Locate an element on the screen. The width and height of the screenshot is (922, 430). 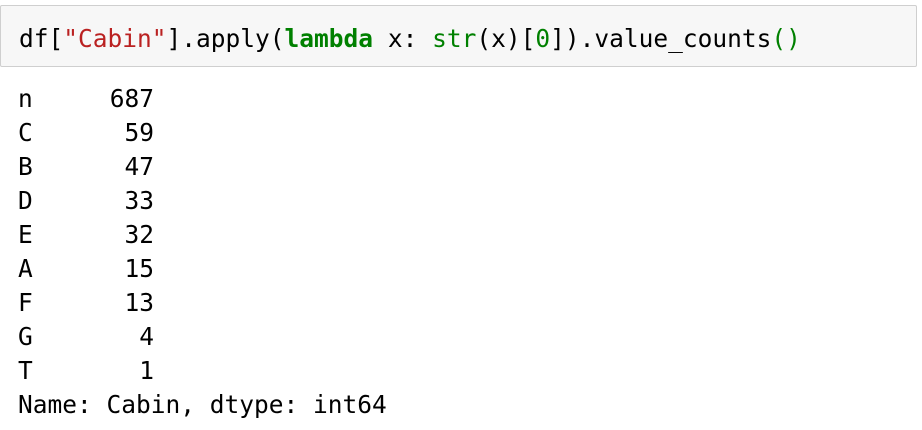
code-token-paren: () is located at coordinates (786, 38).